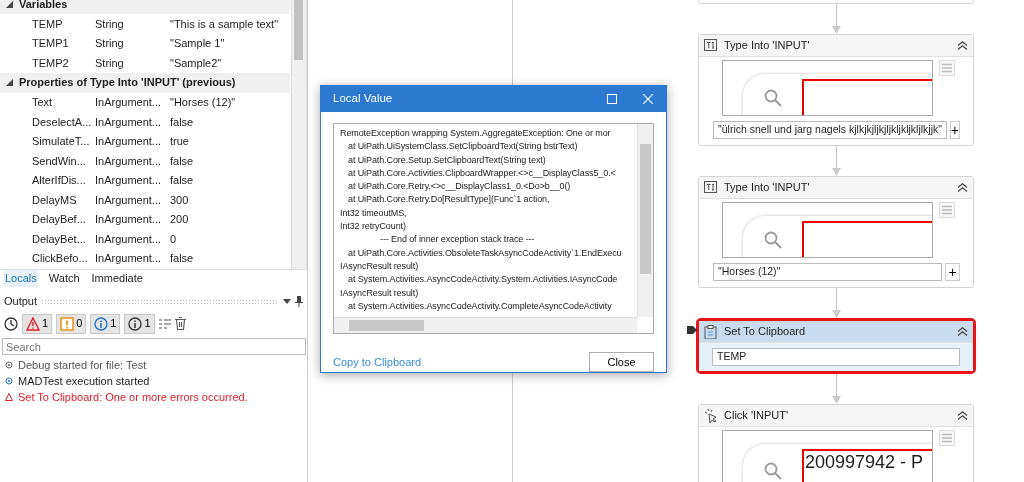  Describe the element at coordinates (377, 362) in the screenshot. I see `copy-link: Copy to Clipboard` at that location.